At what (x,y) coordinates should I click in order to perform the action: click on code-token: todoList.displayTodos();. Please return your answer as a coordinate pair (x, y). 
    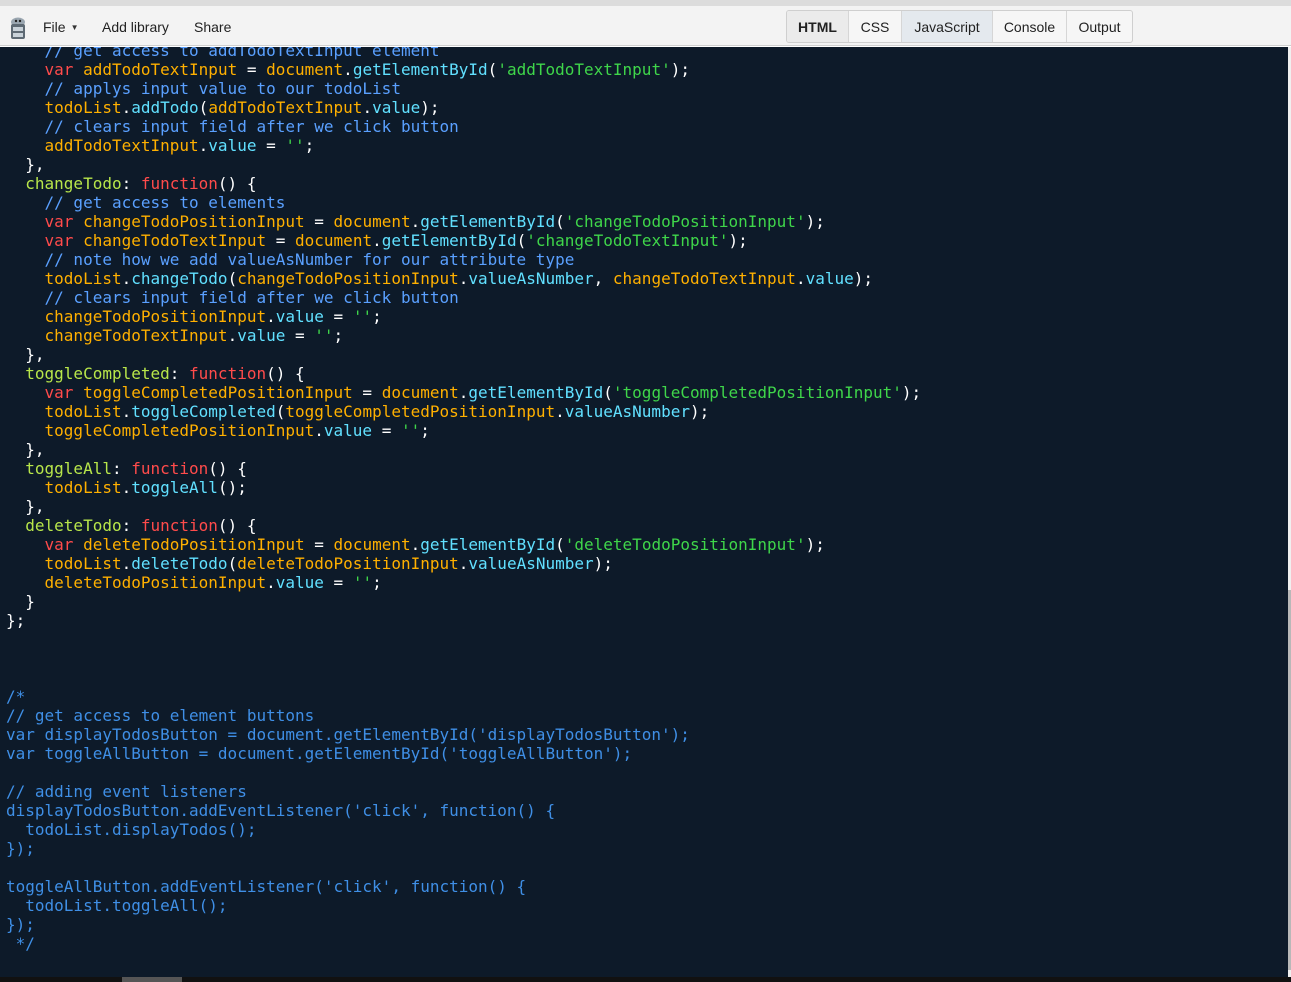
    Looking at the image, I should click on (141, 829).